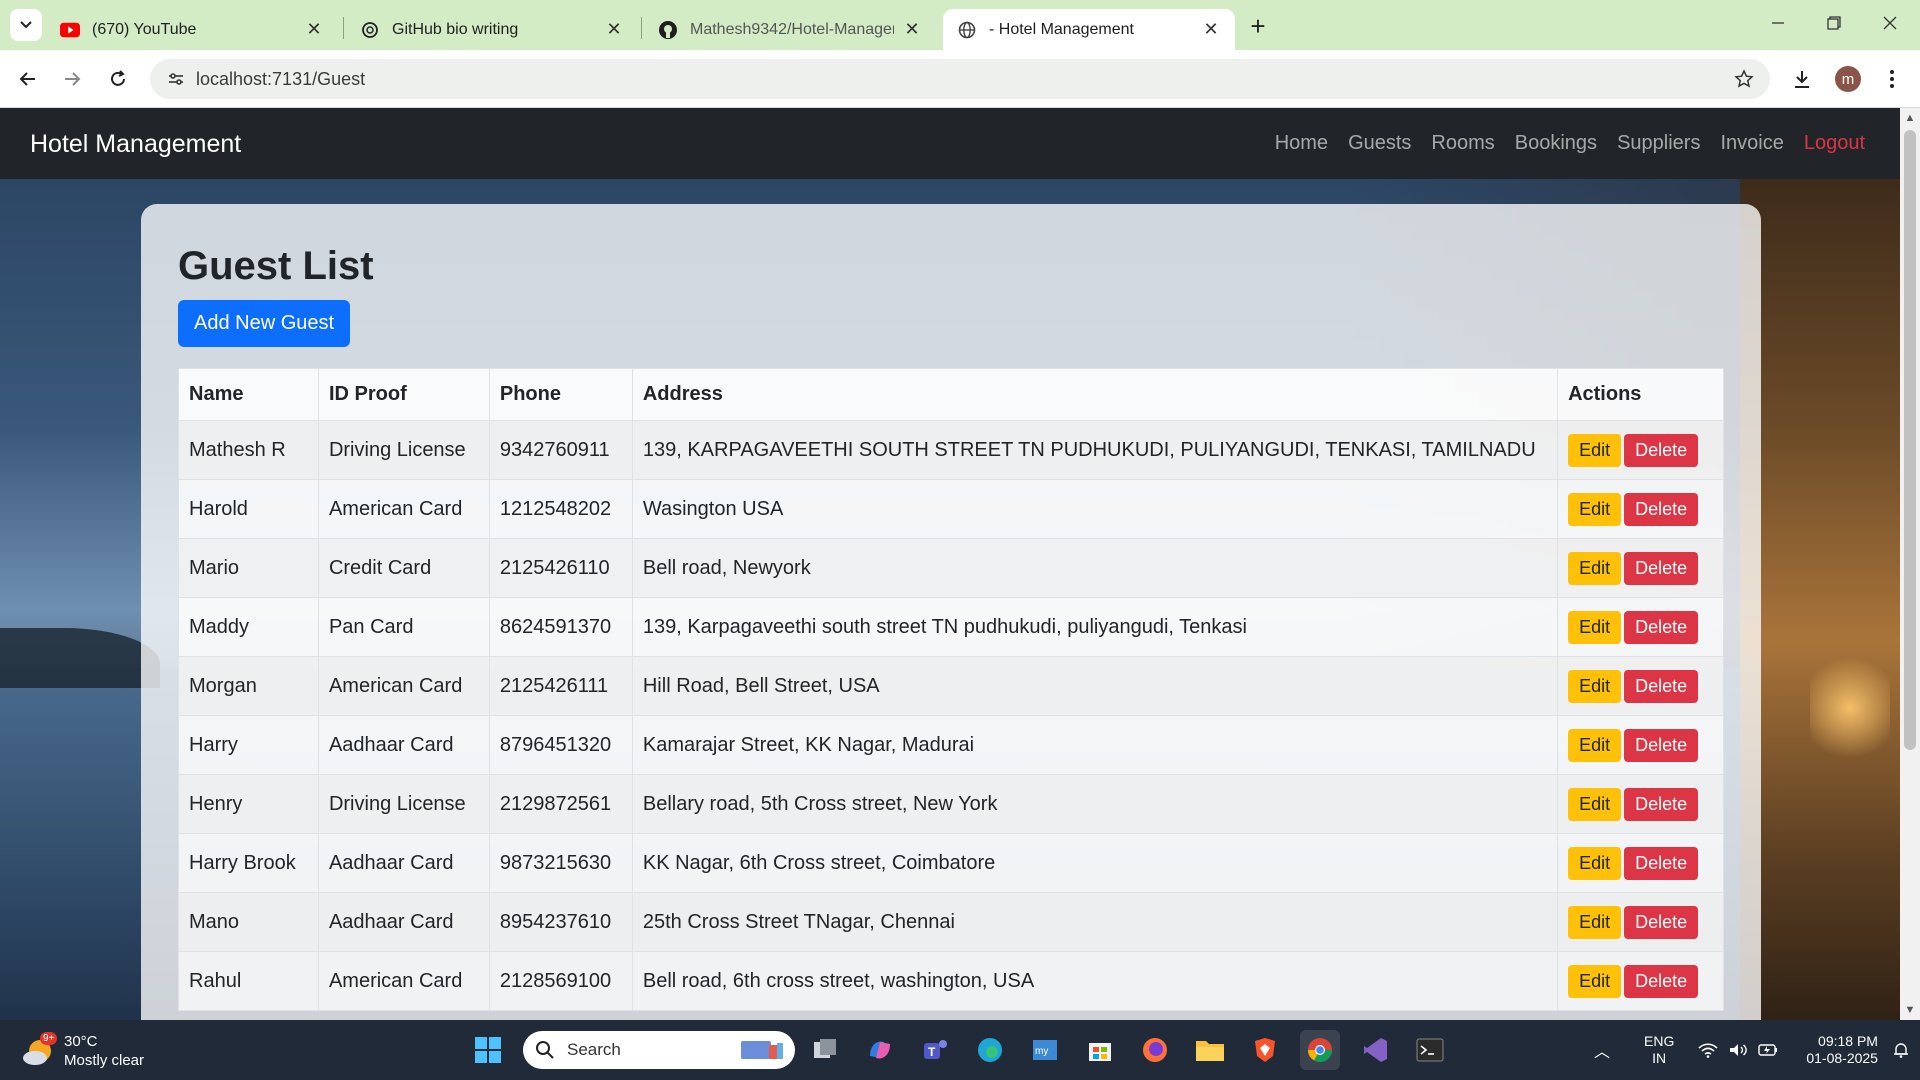 Image resolution: width=1920 pixels, height=1080 pixels. I want to click on weather-condition: Mostly clear, so click(104, 1060).